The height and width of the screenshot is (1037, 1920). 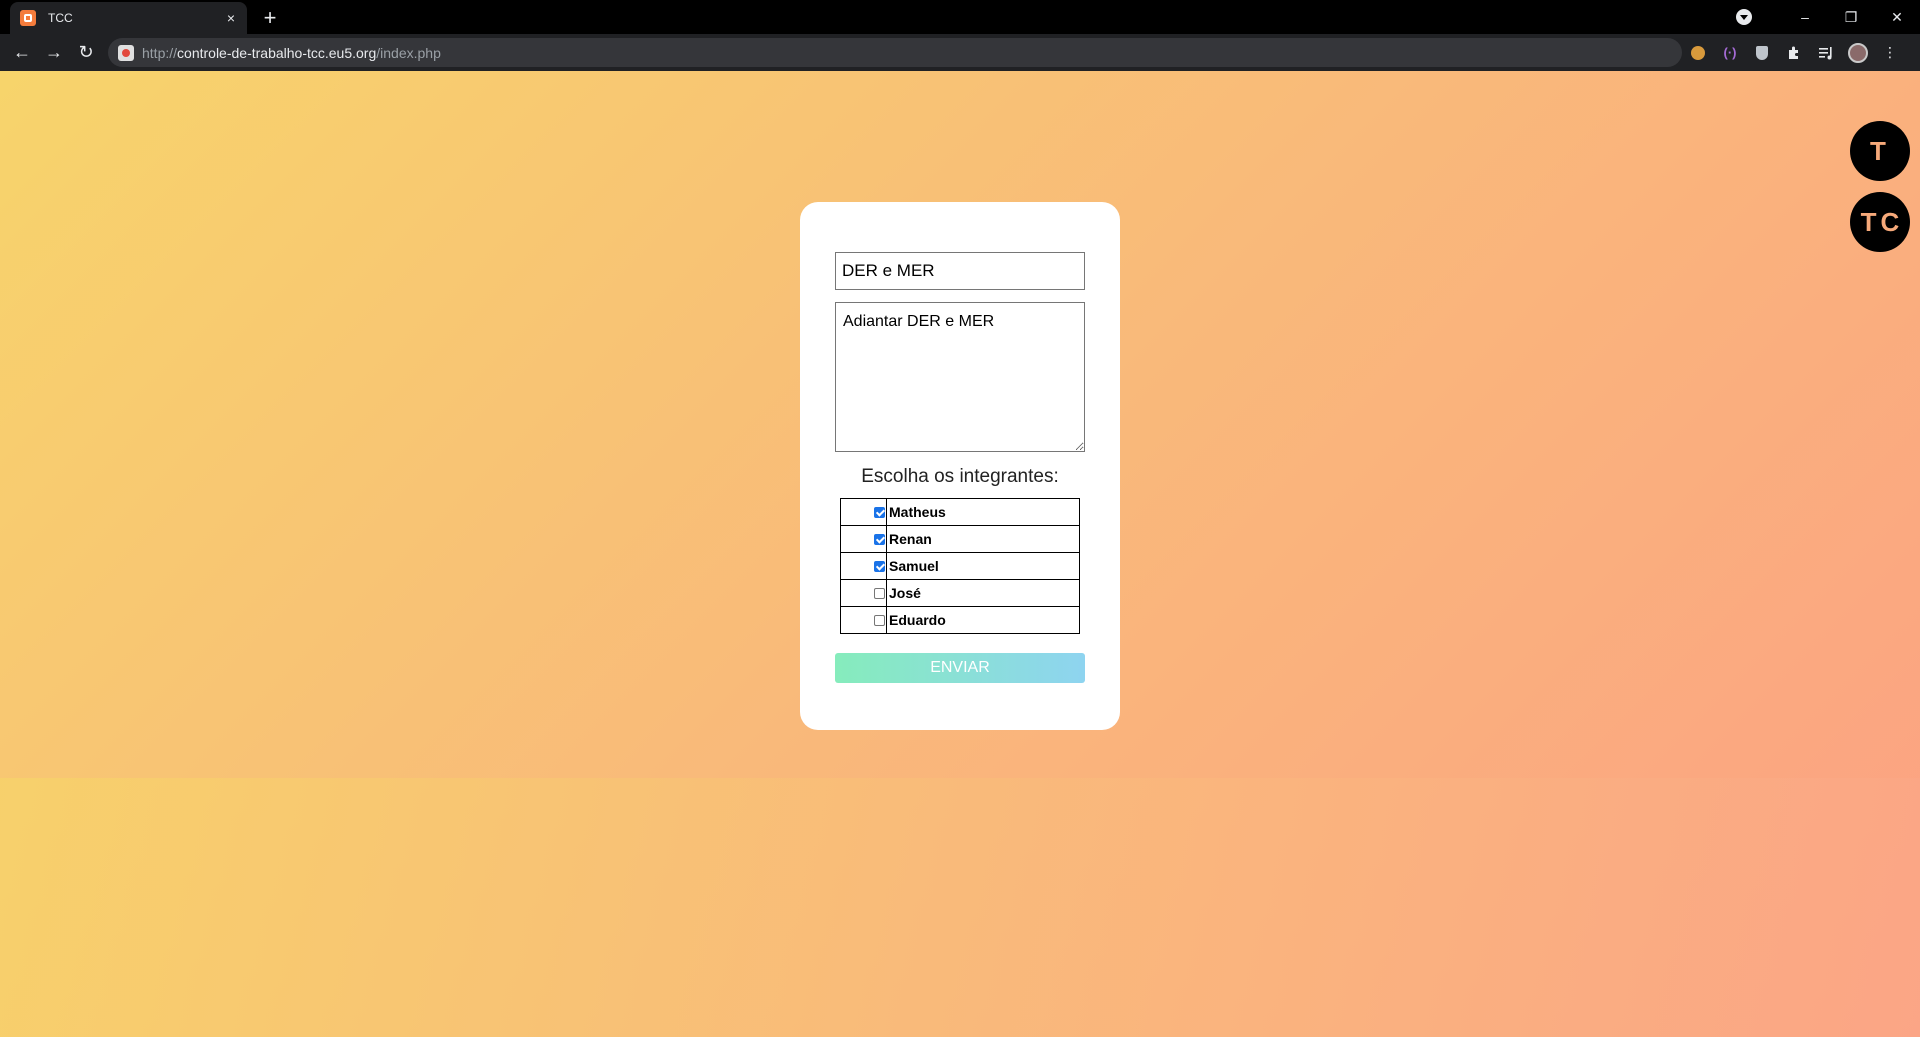 I want to click on url-host: controle-de-trabalho-tcc.eu5.org, so click(x=277, y=52).